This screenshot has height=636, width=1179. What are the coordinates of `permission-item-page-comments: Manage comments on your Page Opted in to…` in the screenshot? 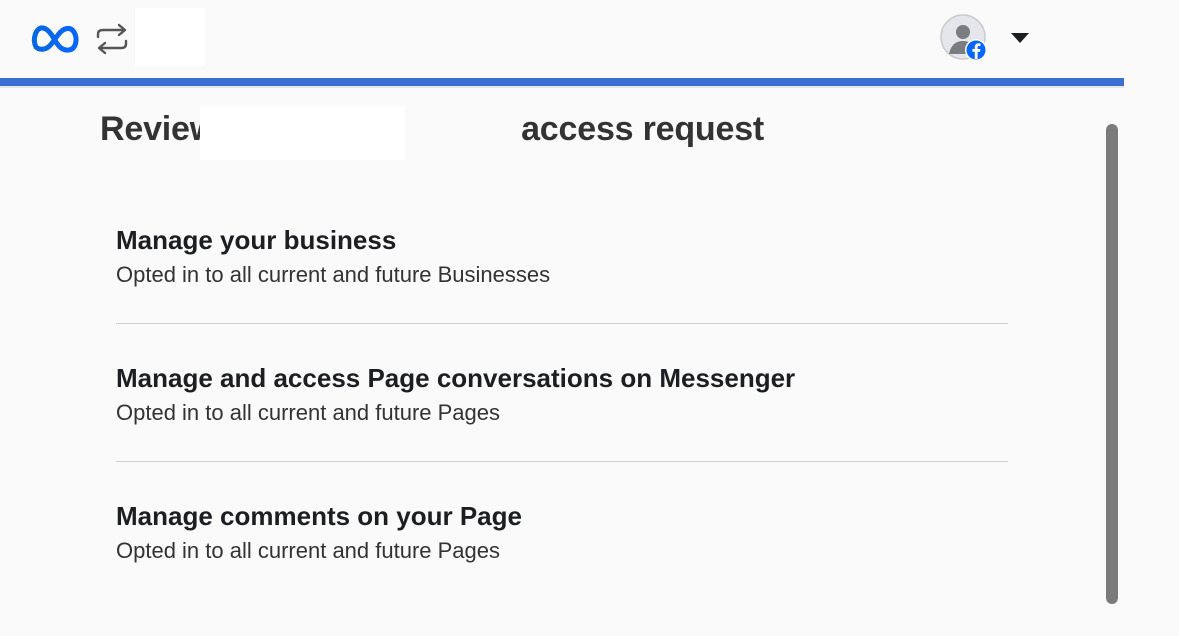 It's located at (562, 549).